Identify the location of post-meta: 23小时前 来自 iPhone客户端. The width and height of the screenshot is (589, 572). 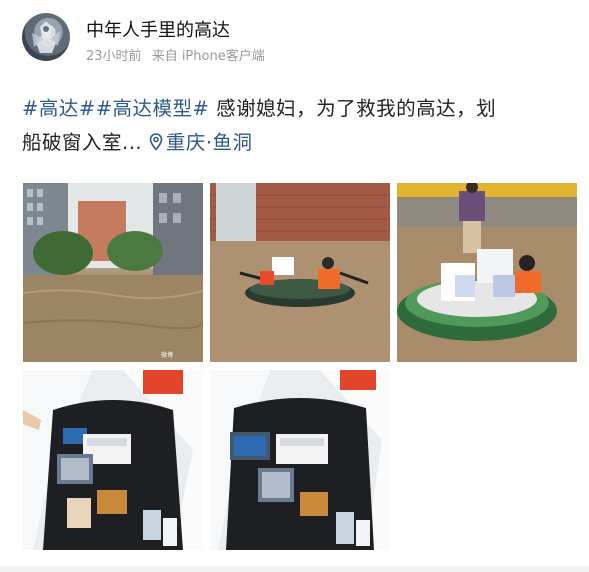
(175, 54).